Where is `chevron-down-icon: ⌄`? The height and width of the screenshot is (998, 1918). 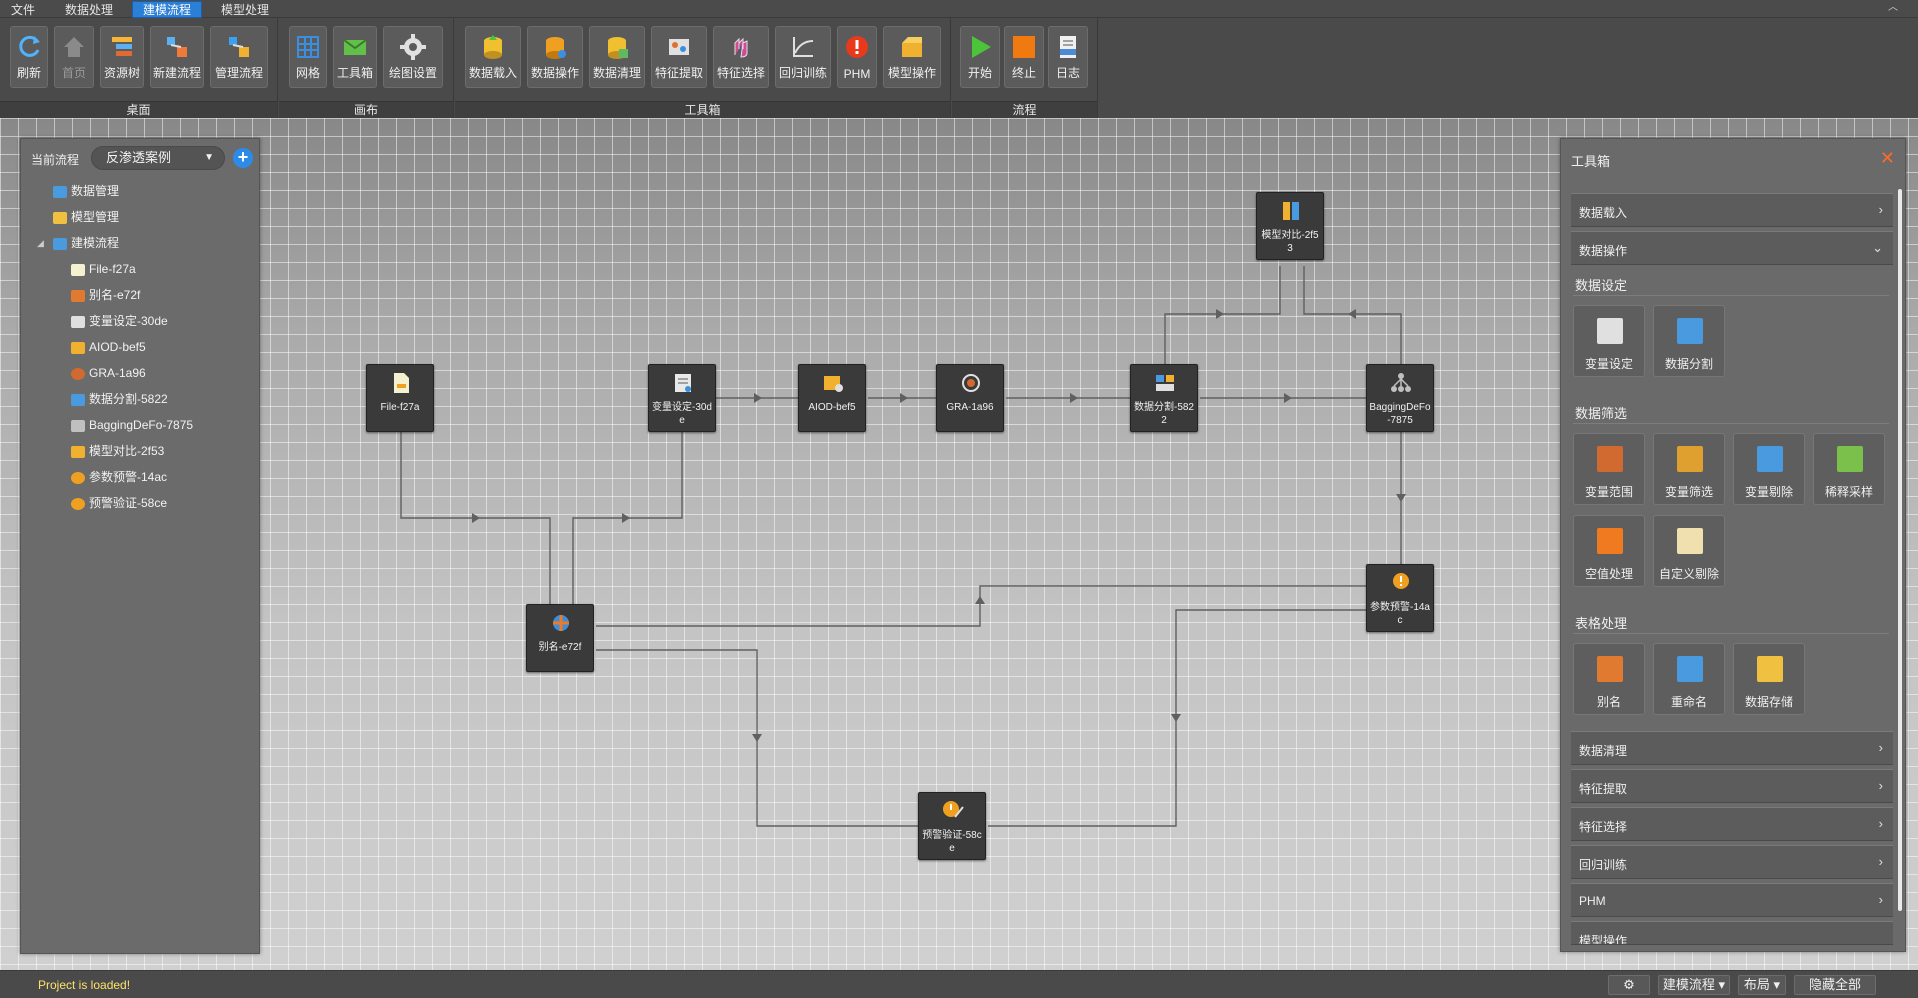
chevron-down-icon: ⌄ is located at coordinates (1877, 247).